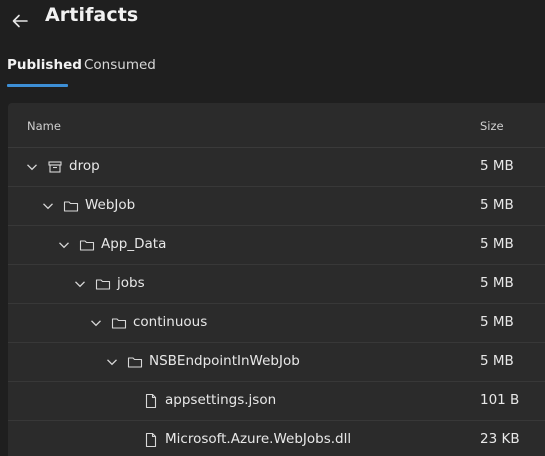 The width and height of the screenshot is (545, 456). I want to click on artifact-package-icon, so click(55, 167).